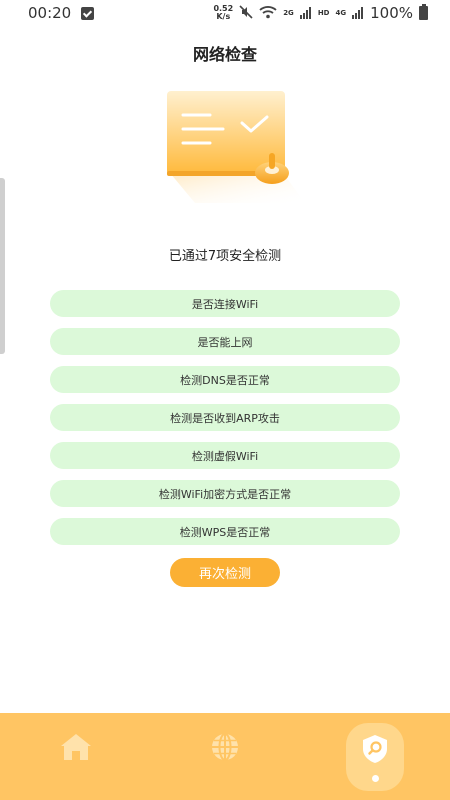 This screenshot has width=450, height=800. I want to click on home-icon, so click(76, 749).